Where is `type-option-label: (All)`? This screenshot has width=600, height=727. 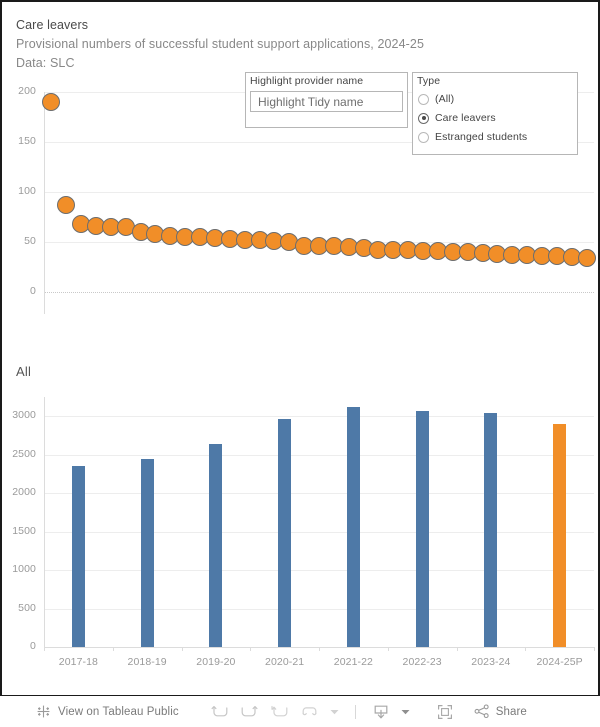
type-option-label: (All) is located at coordinates (445, 99).